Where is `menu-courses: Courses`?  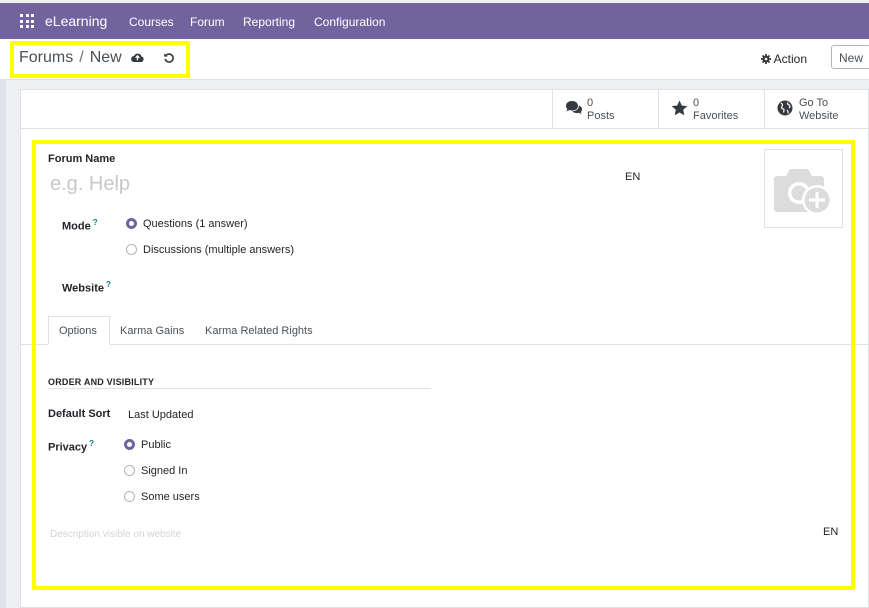 menu-courses: Courses is located at coordinates (151, 22).